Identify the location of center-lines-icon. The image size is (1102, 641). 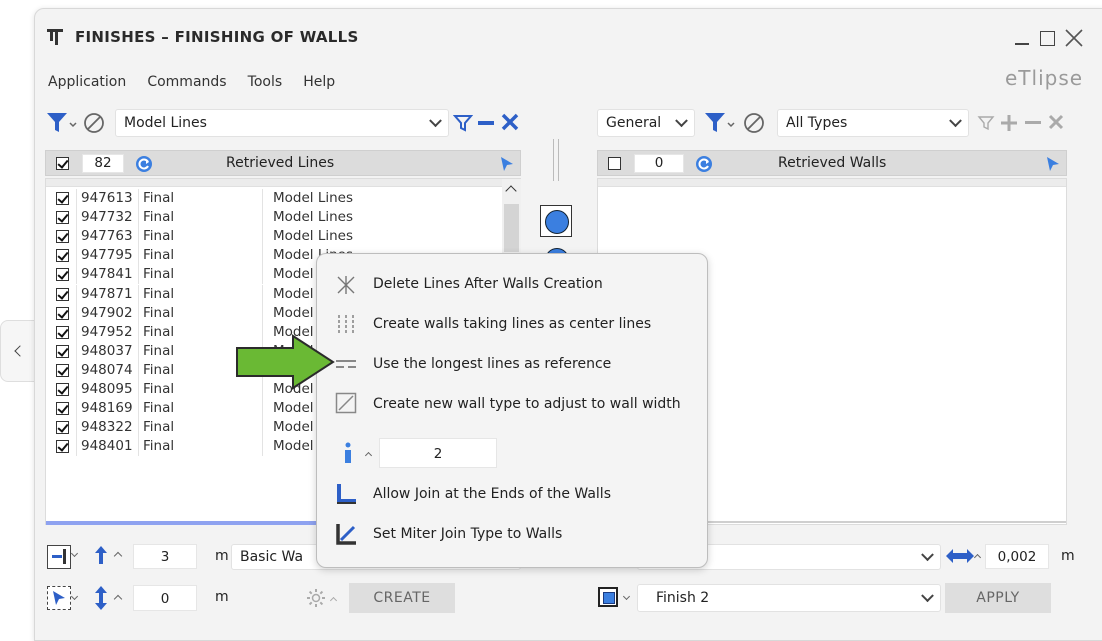
(346, 324).